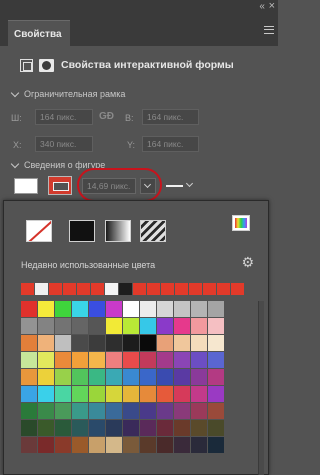 This screenshot has height=475, width=320. What do you see at coordinates (82, 231) in the screenshot?
I see `solid-color-button` at bounding box center [82, 231].